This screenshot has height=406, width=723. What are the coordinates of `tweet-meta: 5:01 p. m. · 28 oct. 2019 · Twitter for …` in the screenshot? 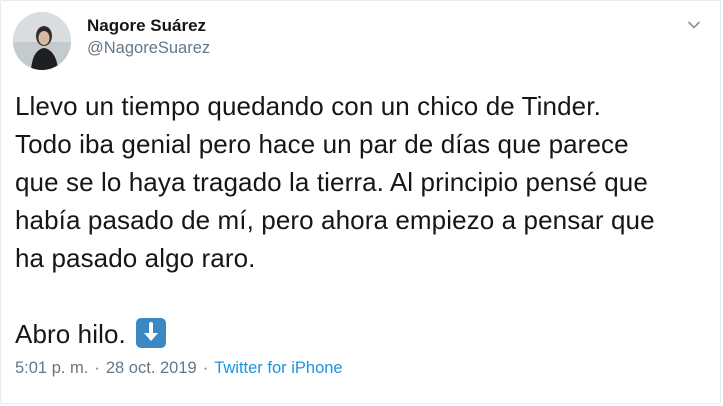 It's located at (179, 368).